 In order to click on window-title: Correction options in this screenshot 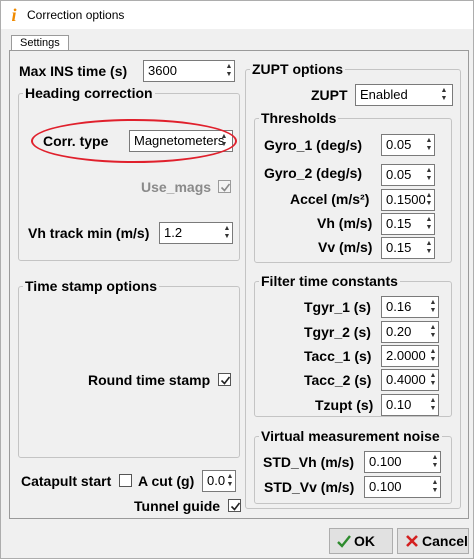, I will do `click(76, 15)`.